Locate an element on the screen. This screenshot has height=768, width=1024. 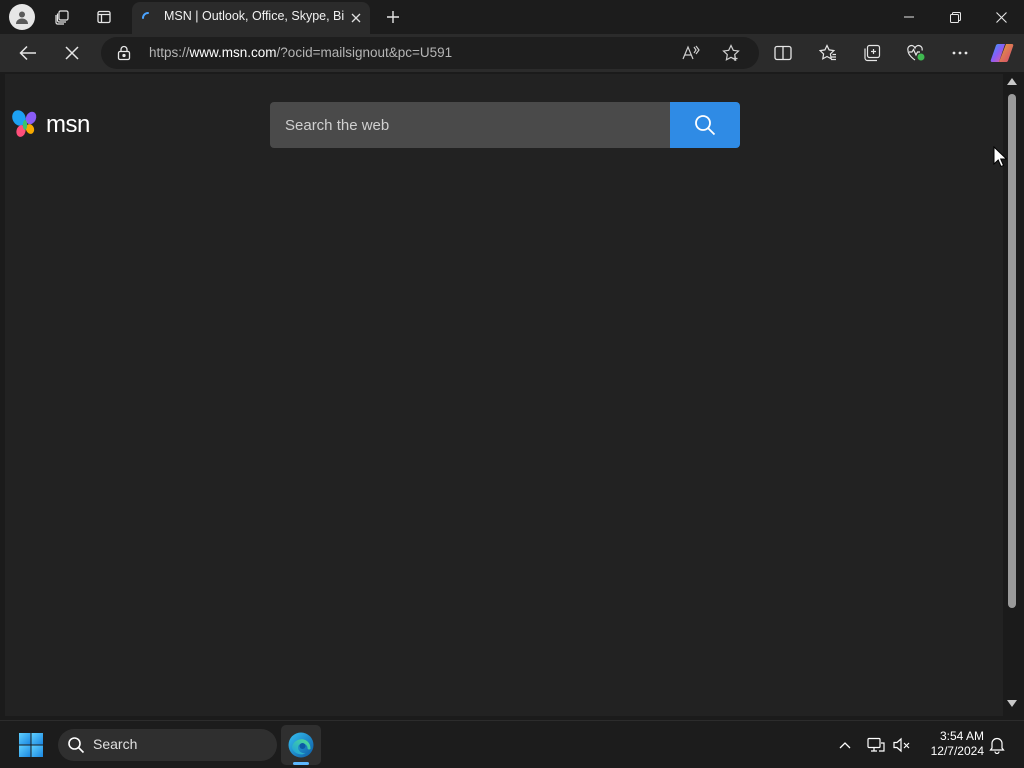
star-icon is located at coordinates (731, 53).